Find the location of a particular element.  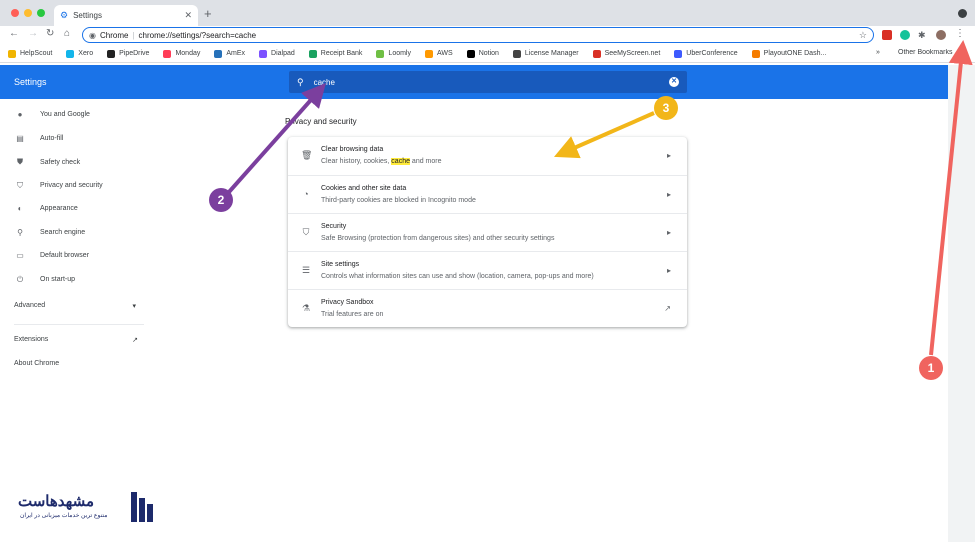

bookmark-item: PipeDrive is located at coordinates (128, 53).